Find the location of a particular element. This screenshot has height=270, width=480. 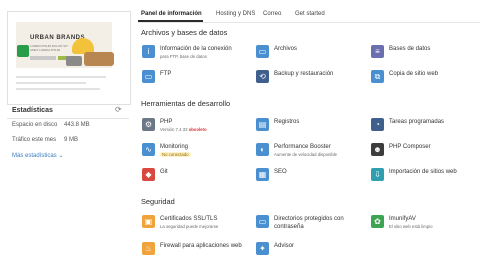

composer-icon: ☻ is located at coordinates (377, 149).